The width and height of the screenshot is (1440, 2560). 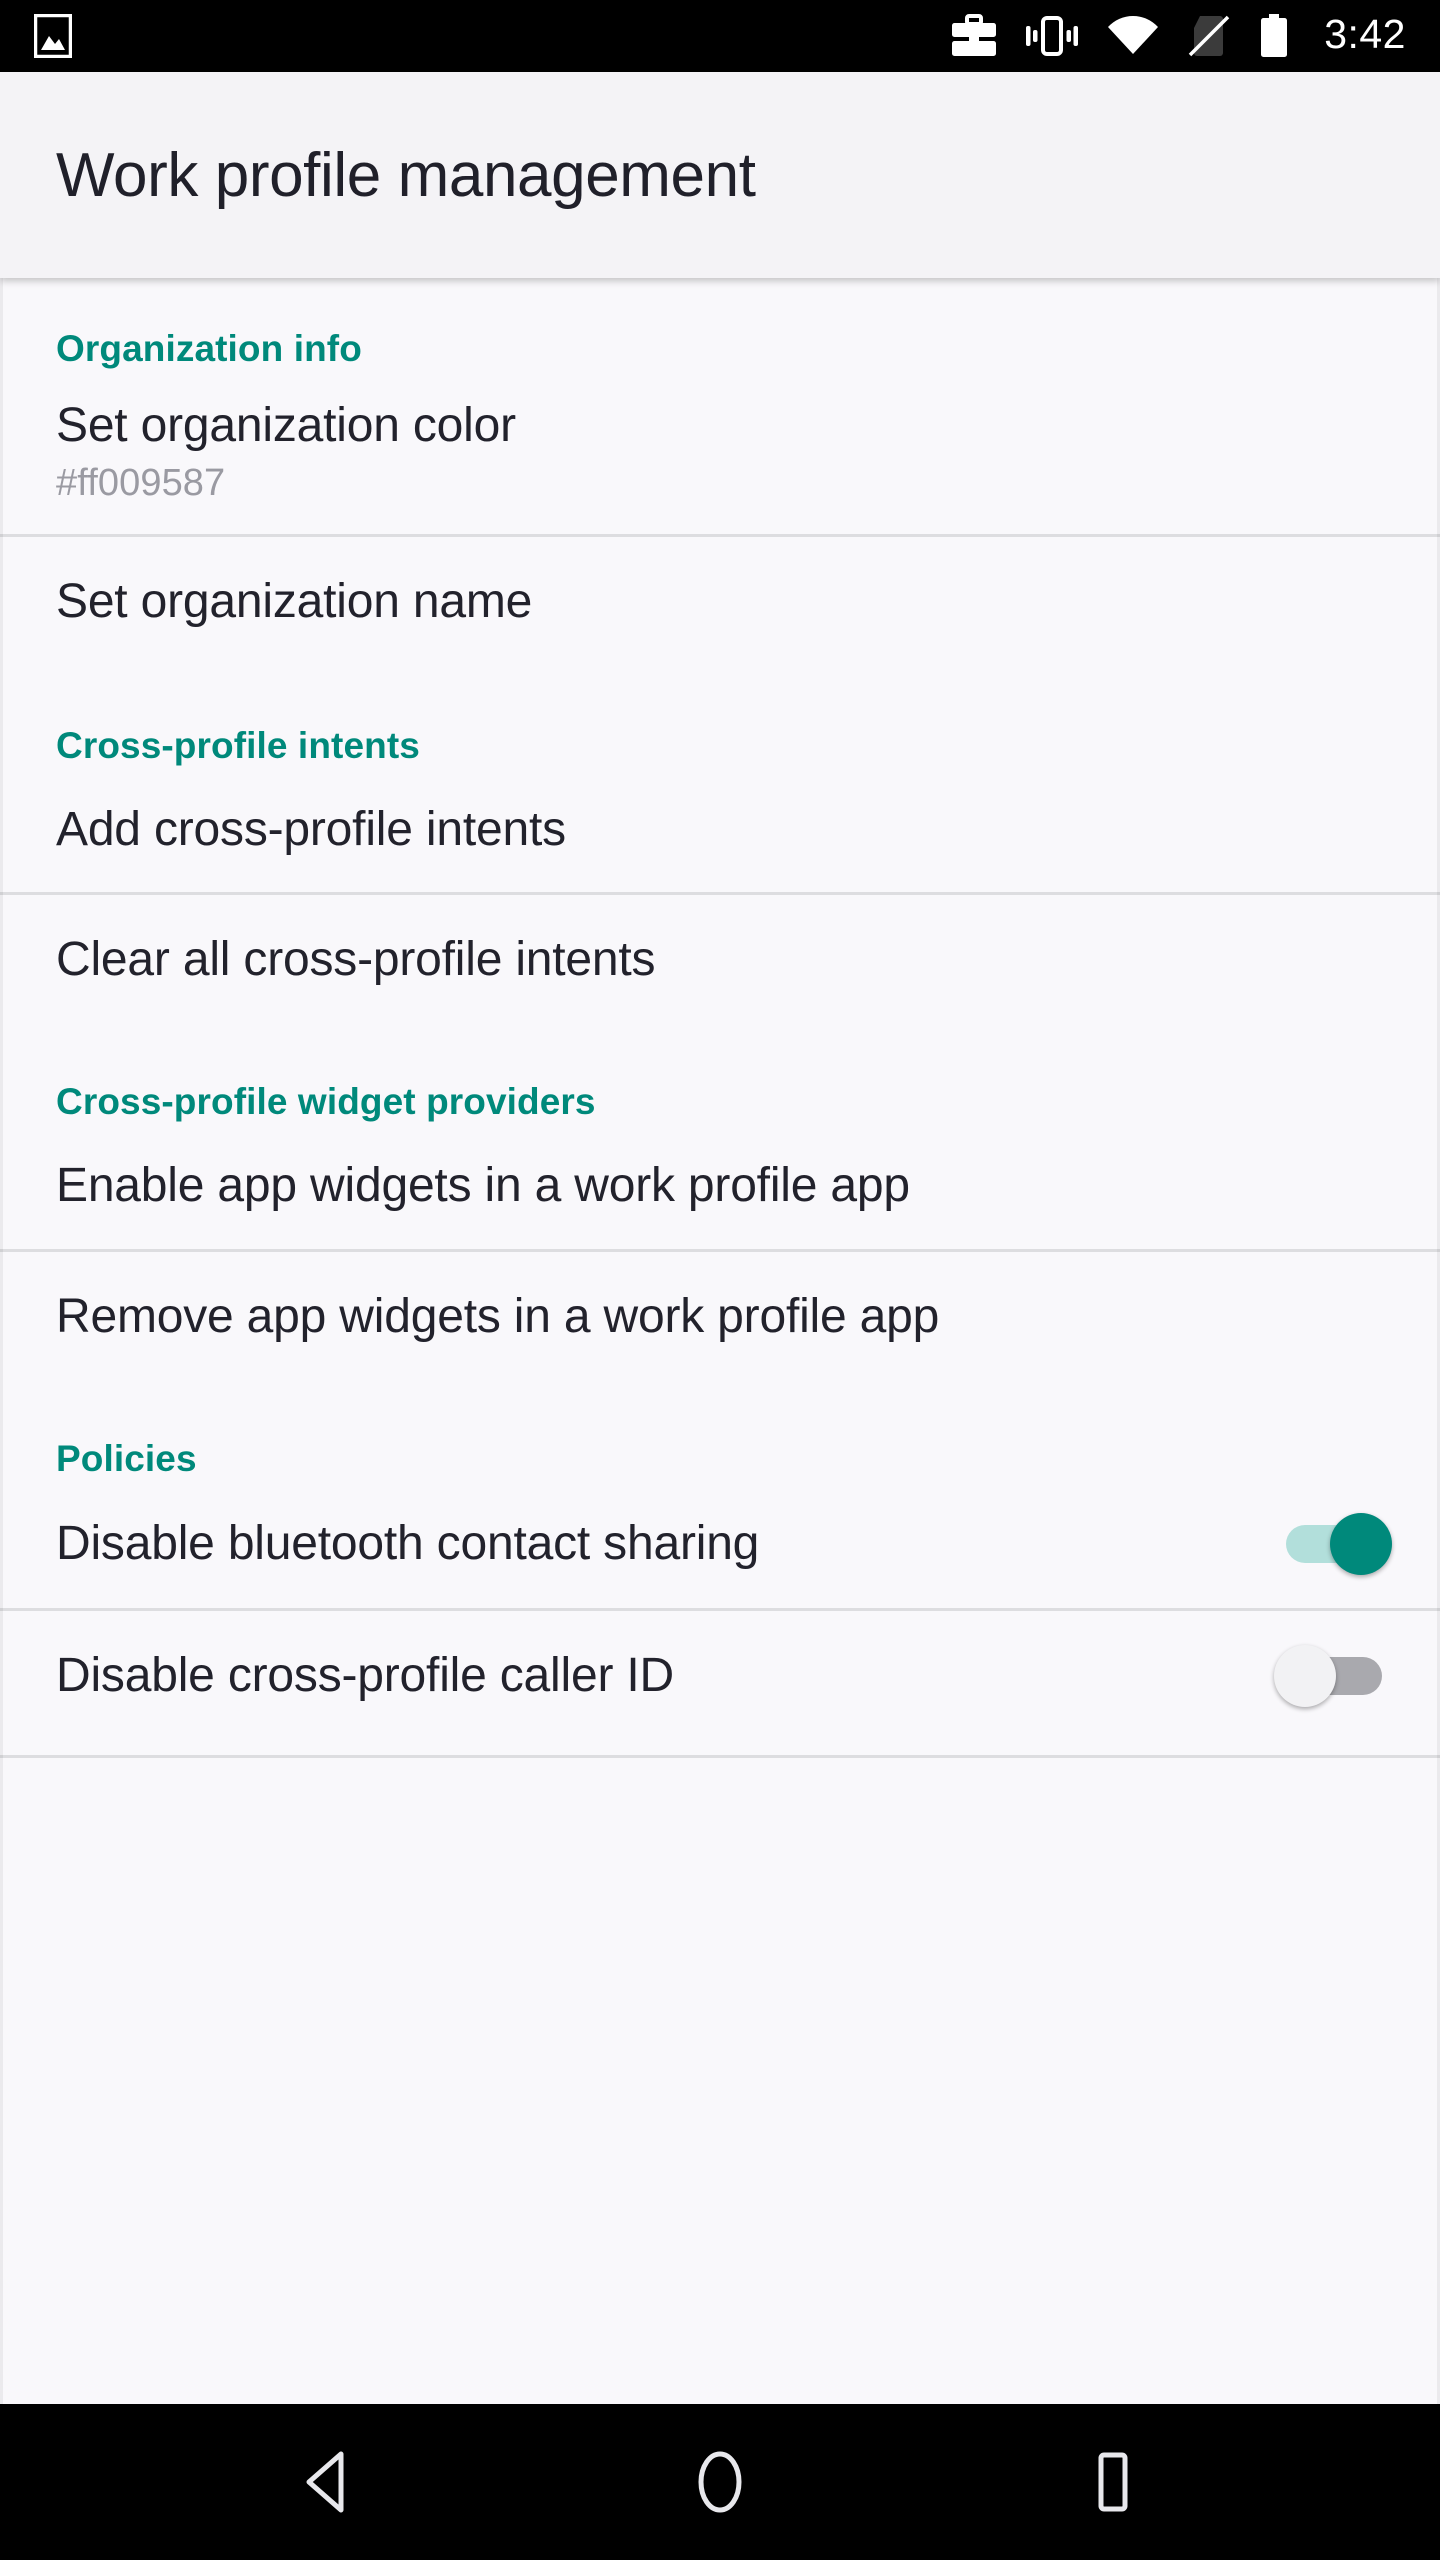 I want to click on home-button, so click(x=720, y=2482).